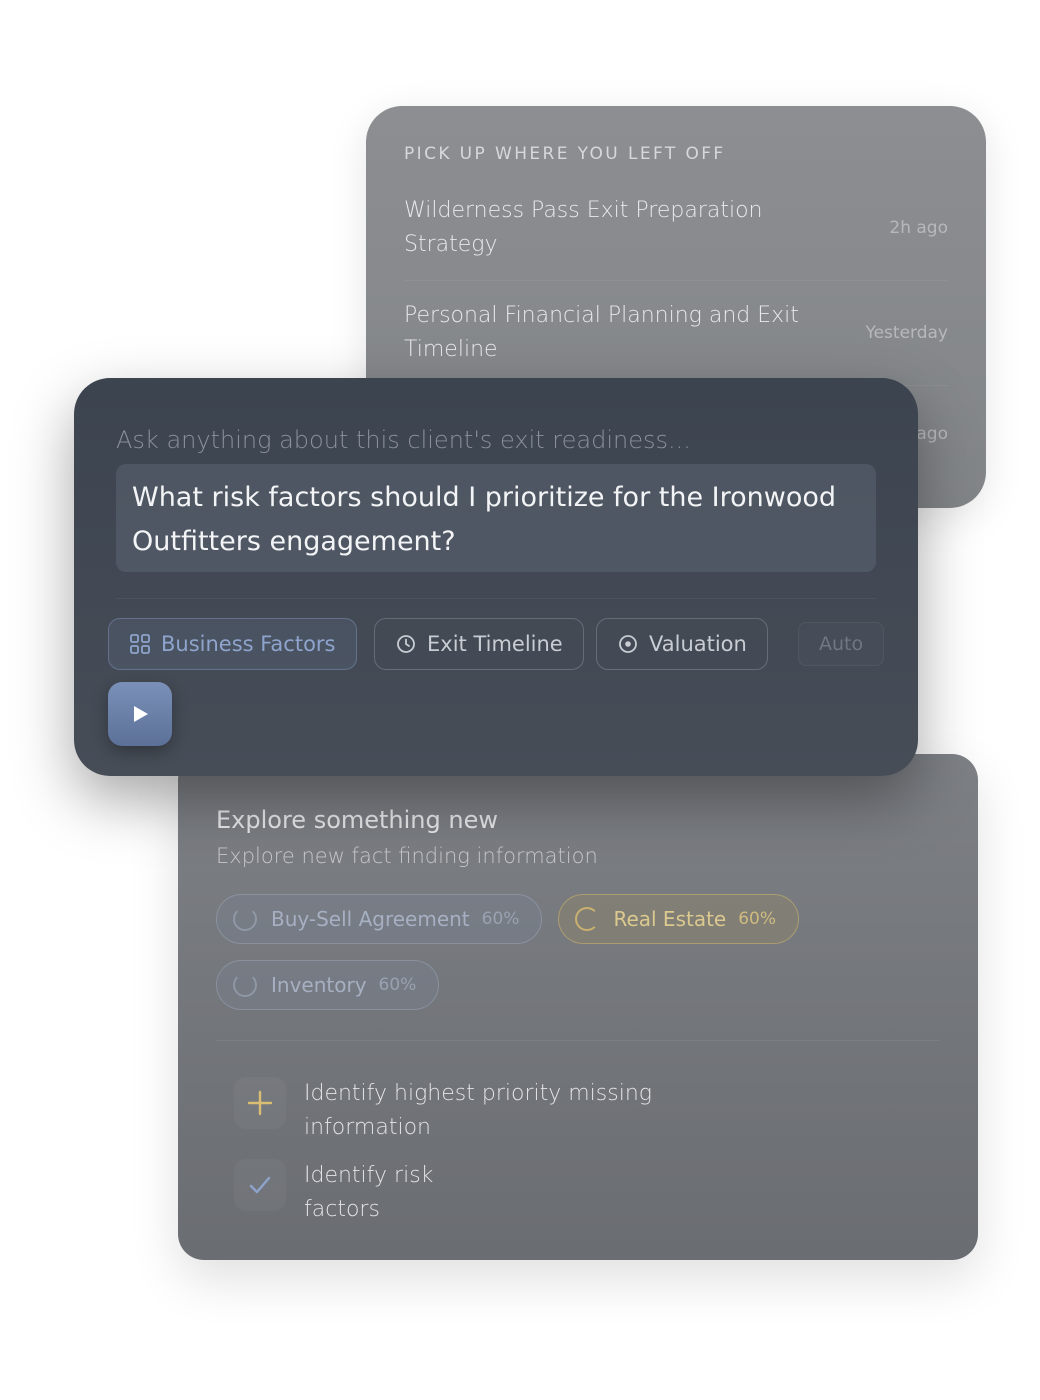 The width and height of the screenshot is (1040, 1400). I want to click on chip-buy-sell-agreement: Buy-Sell Agreement 60%, so click(379, 919).